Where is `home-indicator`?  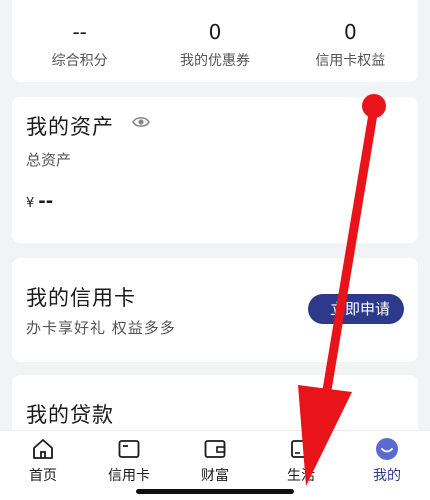
home-indicator is located at coordinates (215, 491).